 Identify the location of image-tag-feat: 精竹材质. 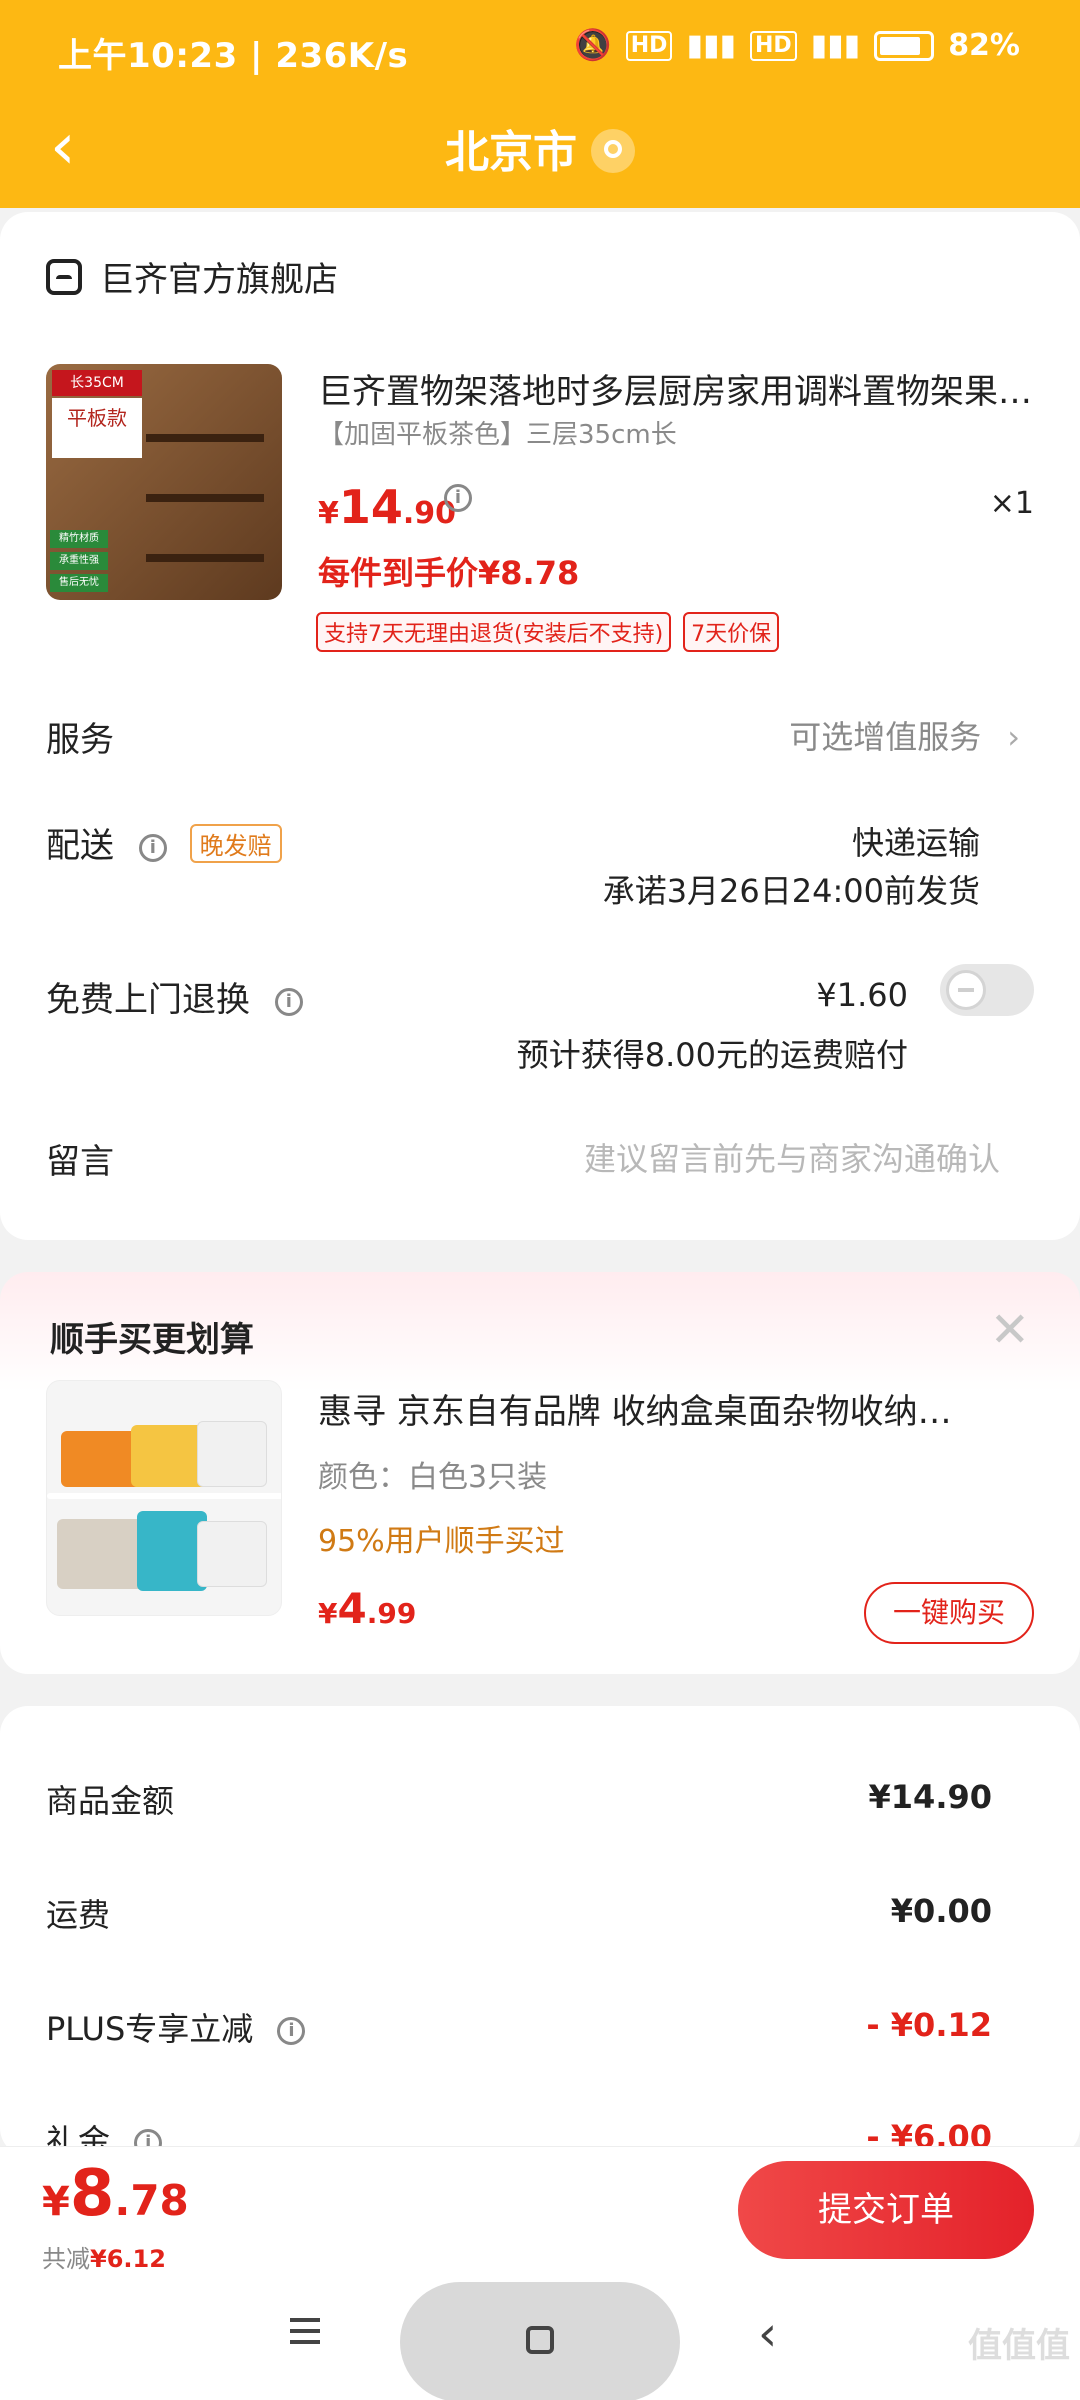
(79, 539).